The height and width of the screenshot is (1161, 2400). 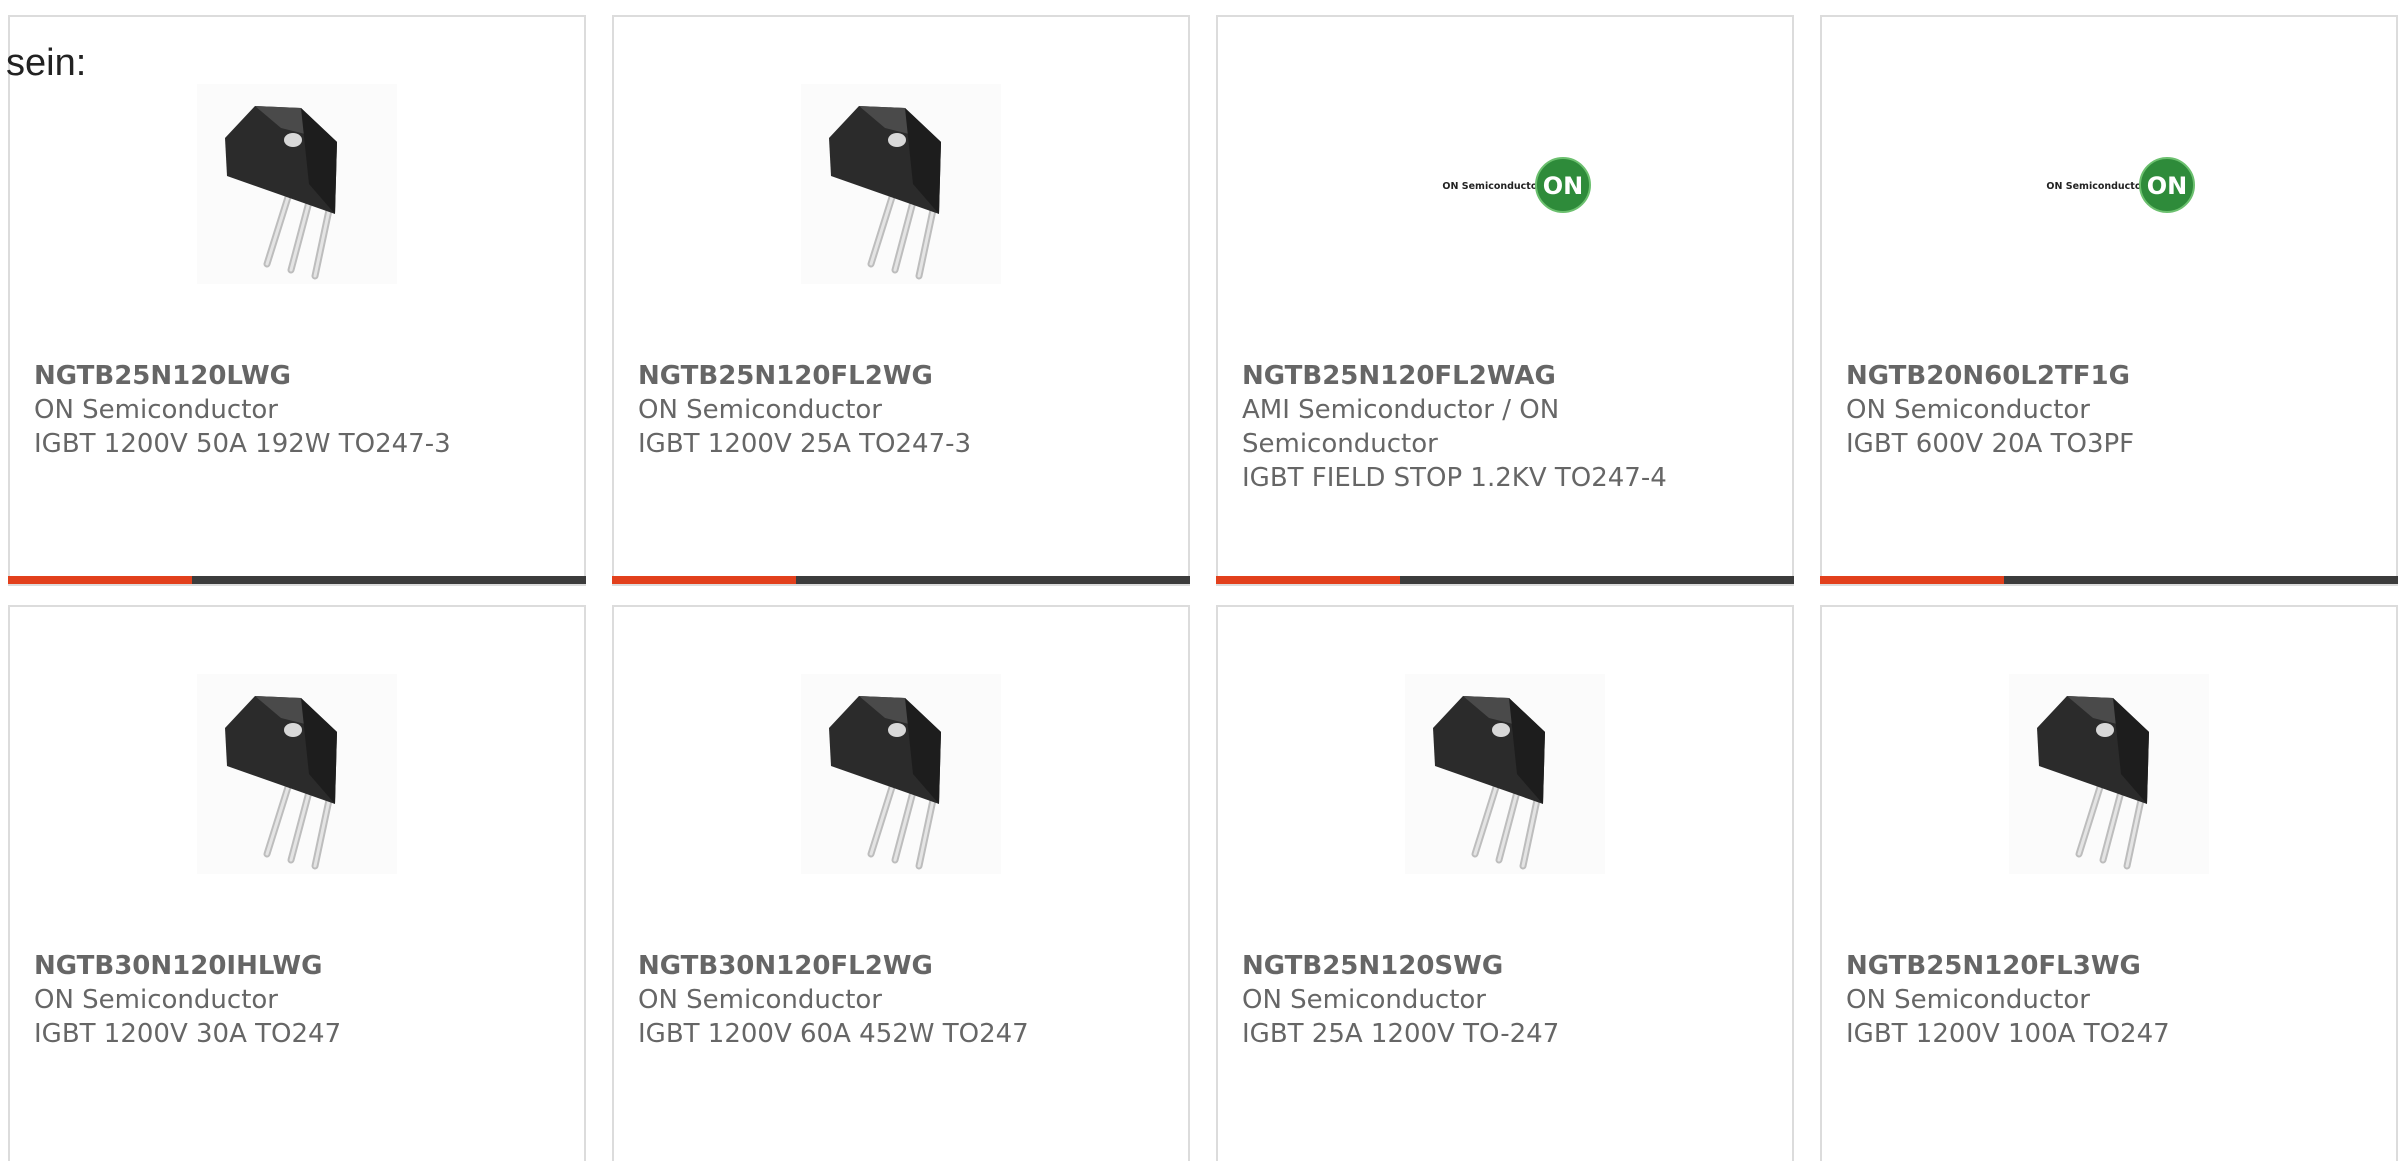 What do you see at coordinates (294, 376) in the screenshot?
I see `part-number: NGTB25N120LWG` at bounding box center [294, 376].